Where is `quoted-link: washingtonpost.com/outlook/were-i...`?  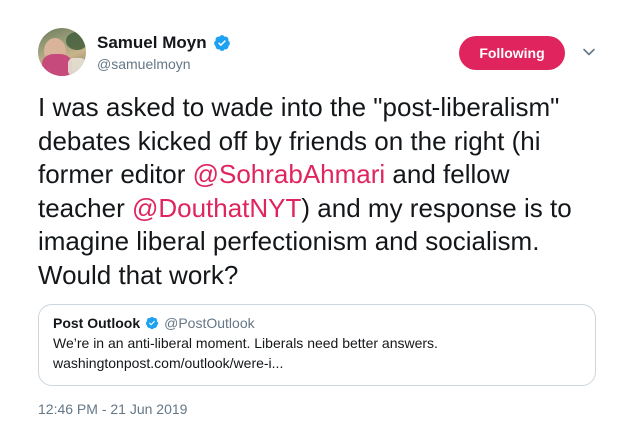
quoted-link: washingtonpost.com/outlook/were-i... is located at coordinates (317, 363).